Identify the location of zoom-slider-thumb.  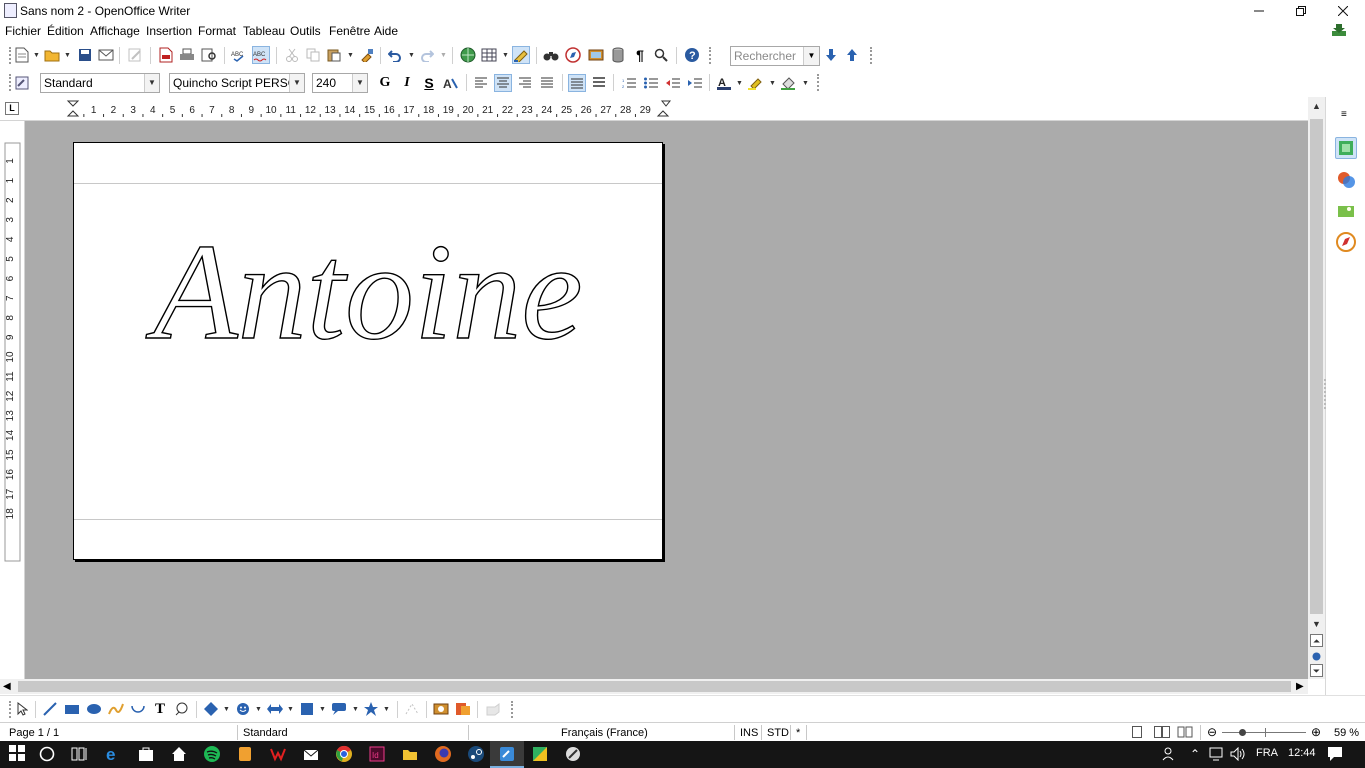
(1242, 732).